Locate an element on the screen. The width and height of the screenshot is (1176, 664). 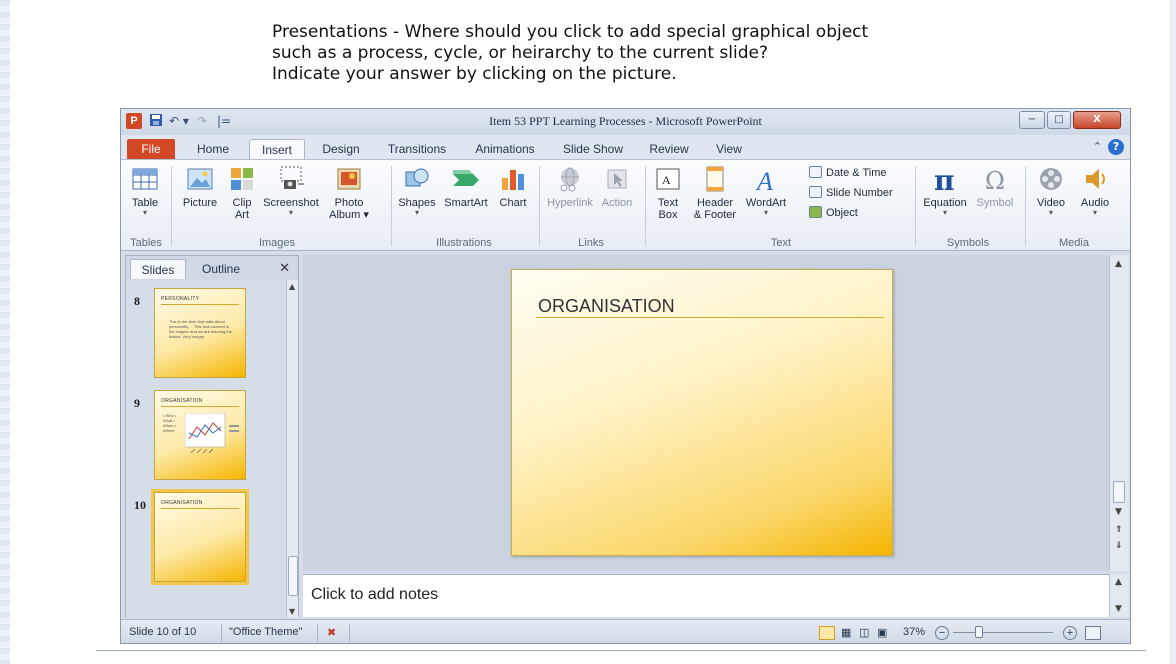
text-box-button: A Text Box is located at coordinates (668, 192).